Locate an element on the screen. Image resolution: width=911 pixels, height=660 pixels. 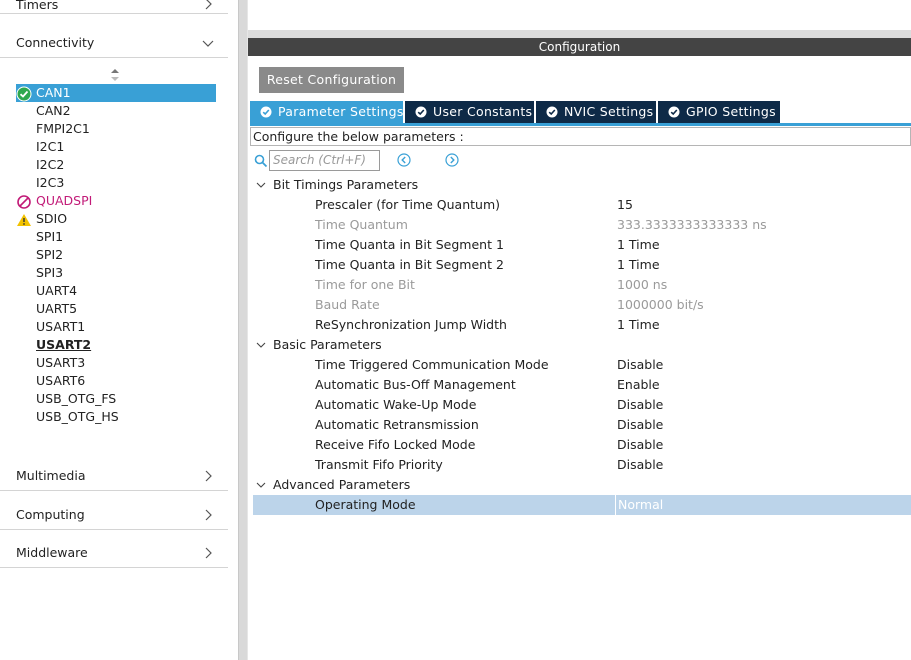
search-input: Search (Ctrl+F) is located at coordinates (324, 160).